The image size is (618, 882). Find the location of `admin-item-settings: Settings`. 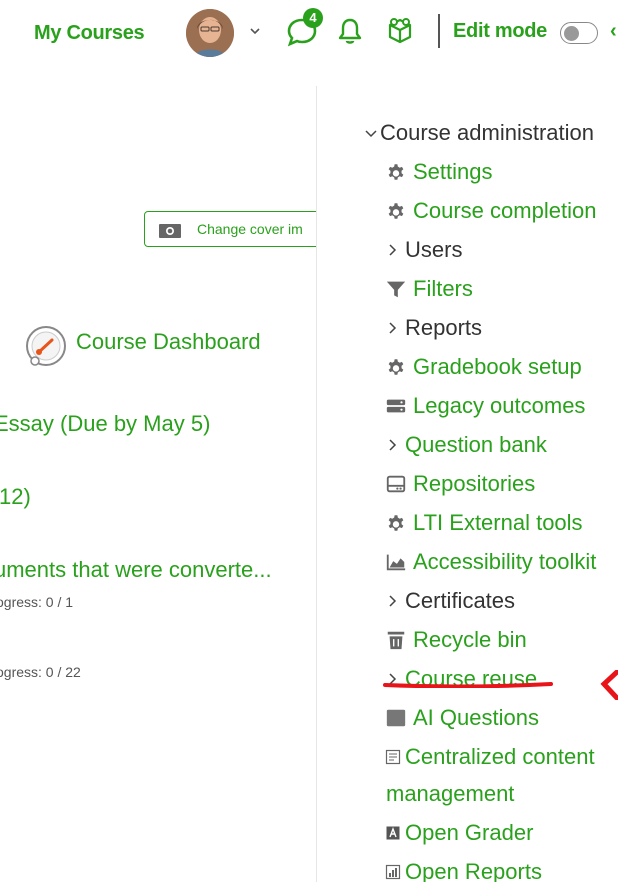

admin-item-settings: Settings is located at coordinates (439, 172).